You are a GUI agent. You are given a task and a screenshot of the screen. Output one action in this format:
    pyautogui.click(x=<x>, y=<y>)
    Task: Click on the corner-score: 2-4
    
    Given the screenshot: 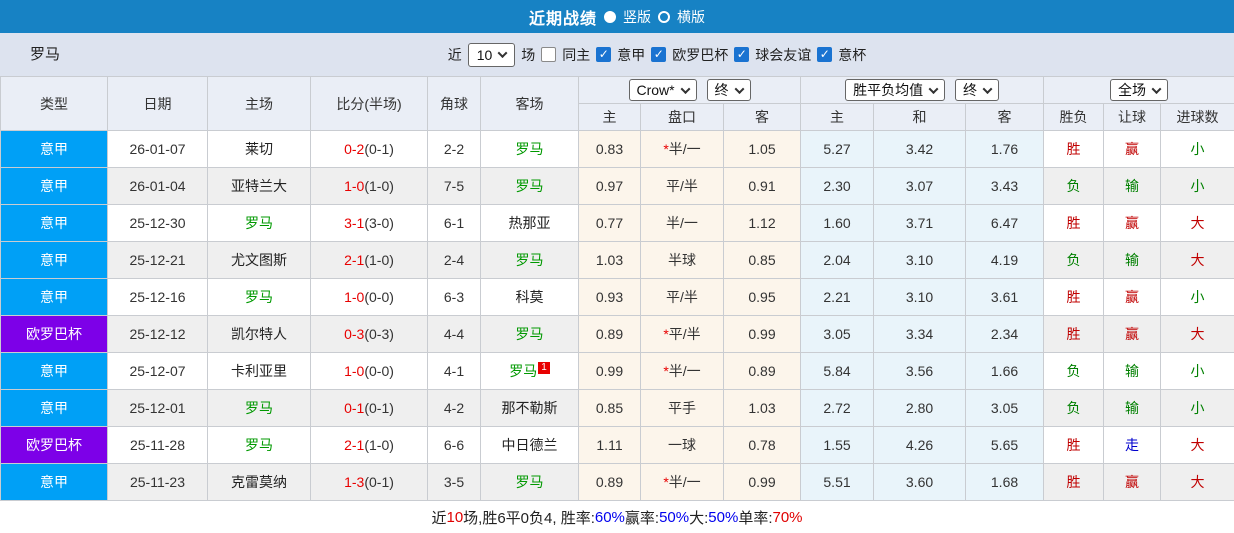 What is the action you would take?
    pyautogui.click(x=454, y=260)
    